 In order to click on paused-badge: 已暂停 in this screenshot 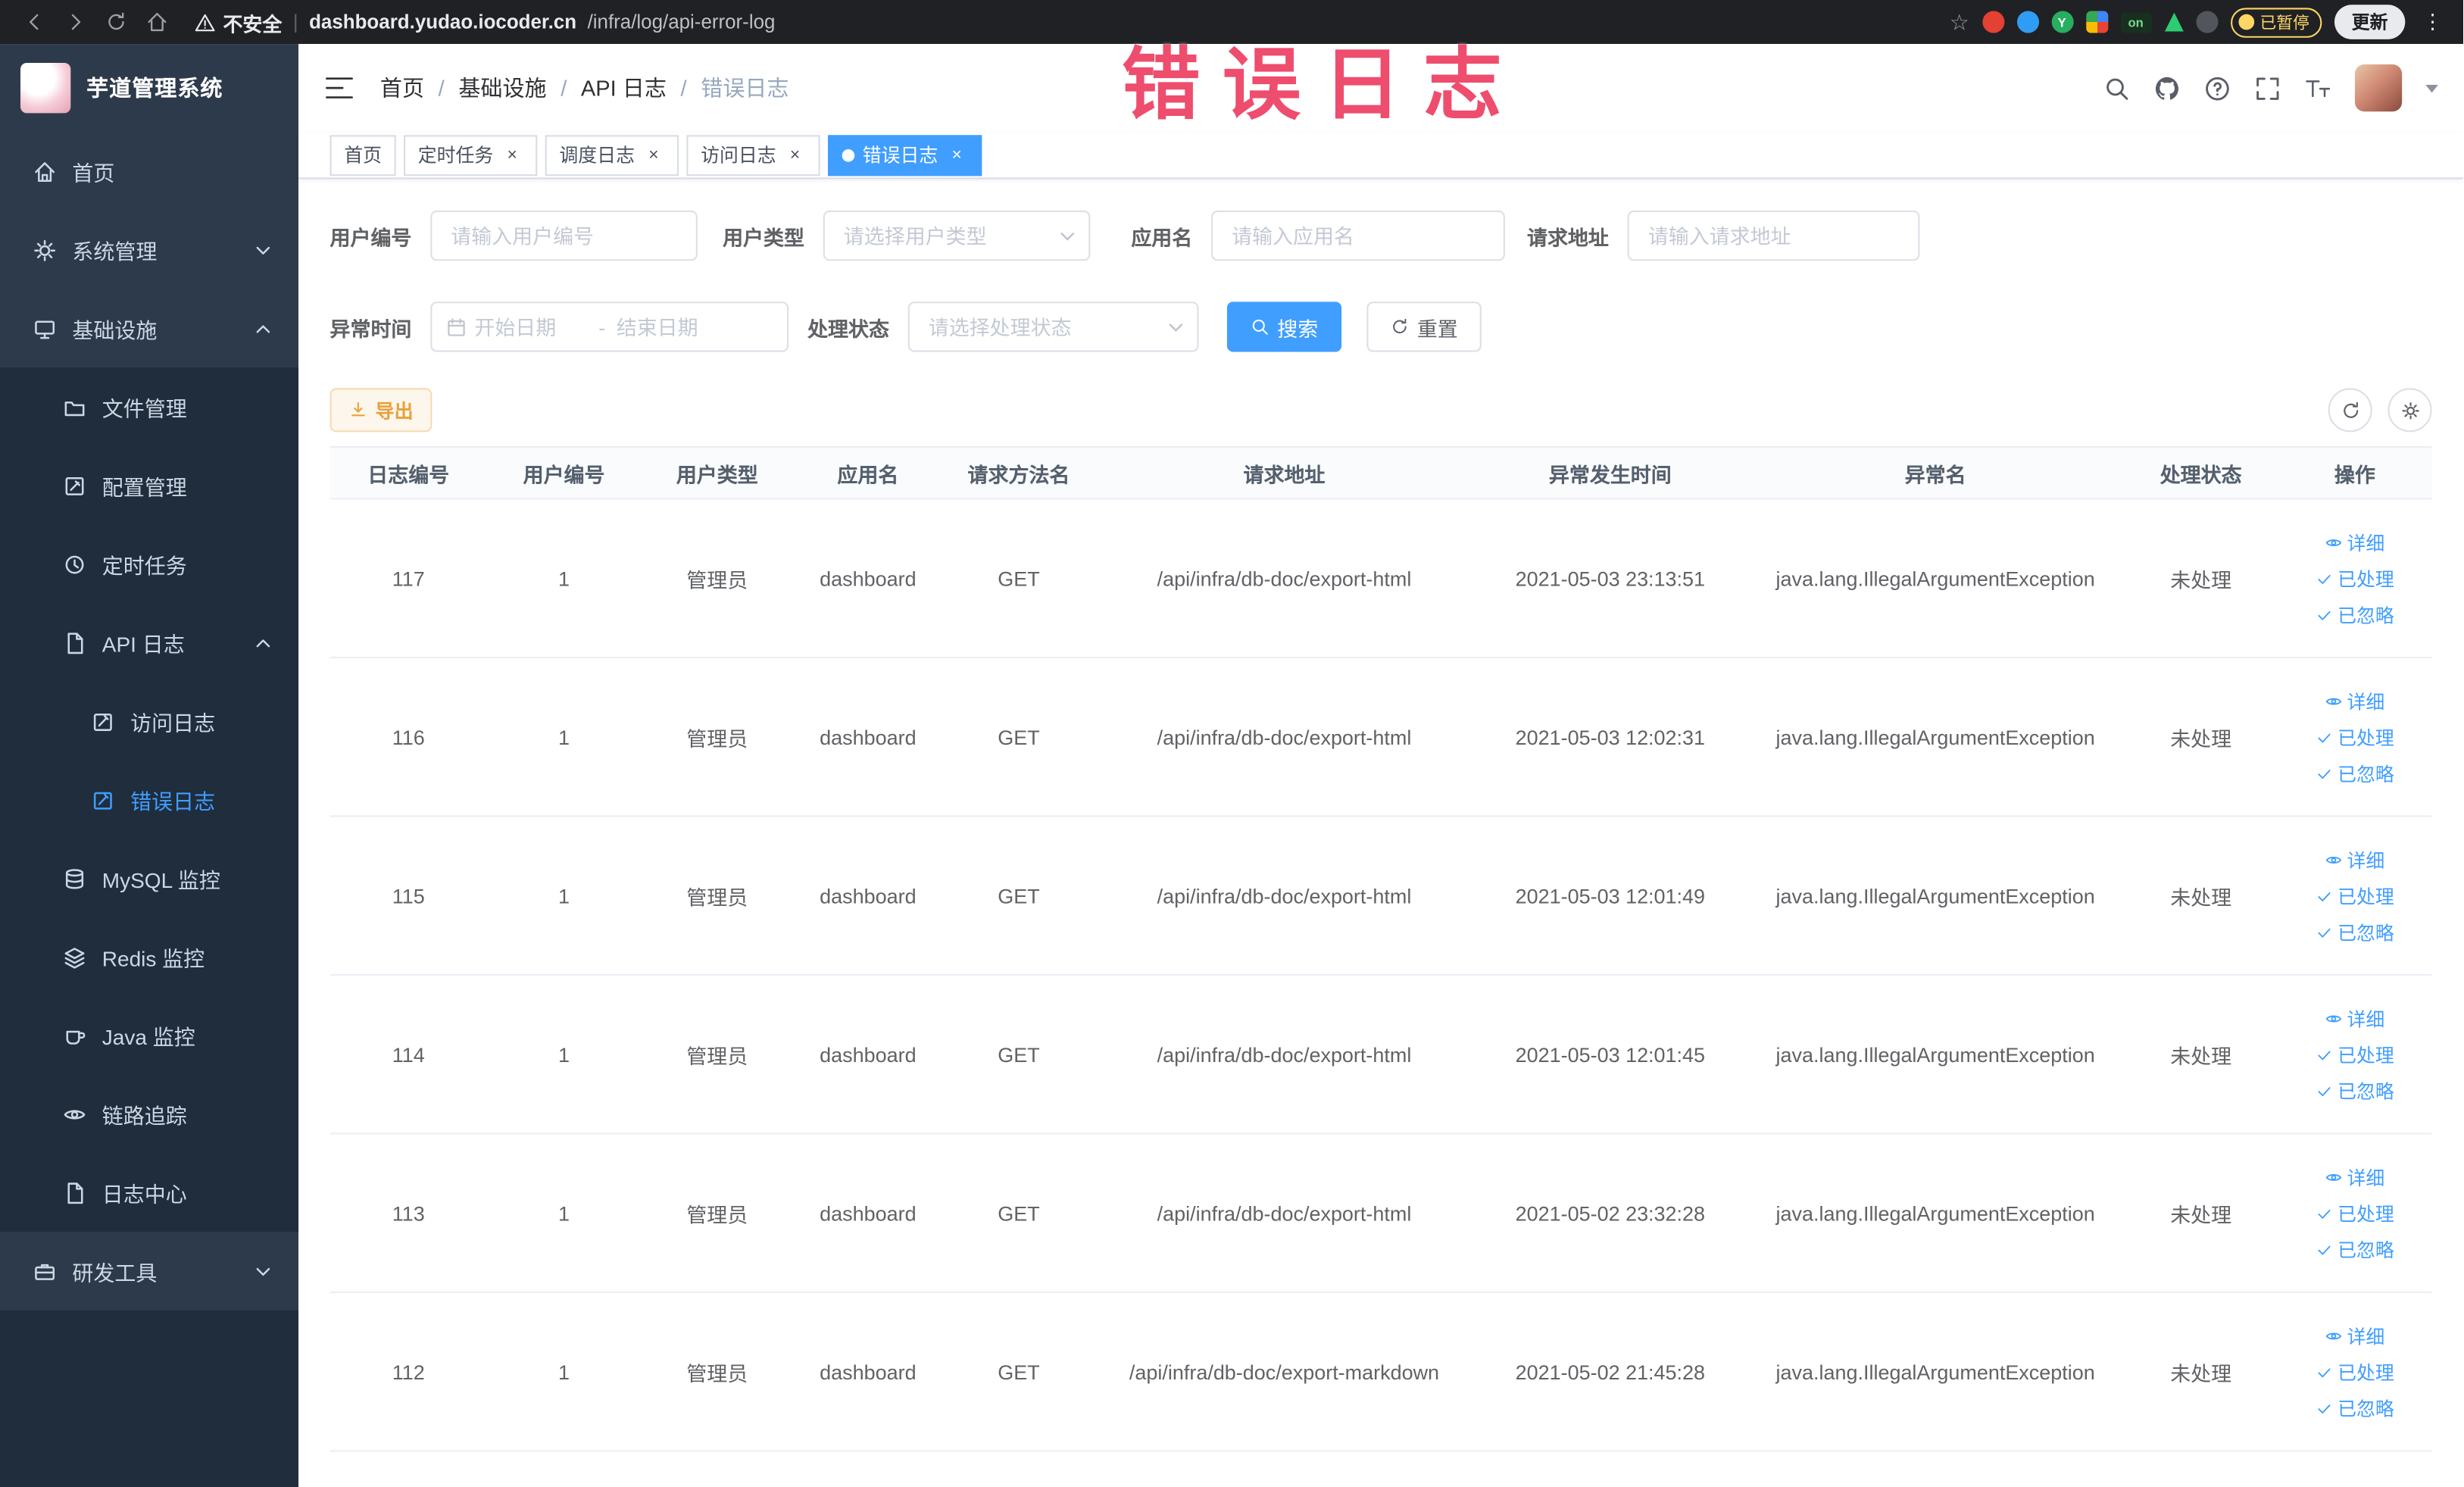, I will do `click(2276, 22)`.